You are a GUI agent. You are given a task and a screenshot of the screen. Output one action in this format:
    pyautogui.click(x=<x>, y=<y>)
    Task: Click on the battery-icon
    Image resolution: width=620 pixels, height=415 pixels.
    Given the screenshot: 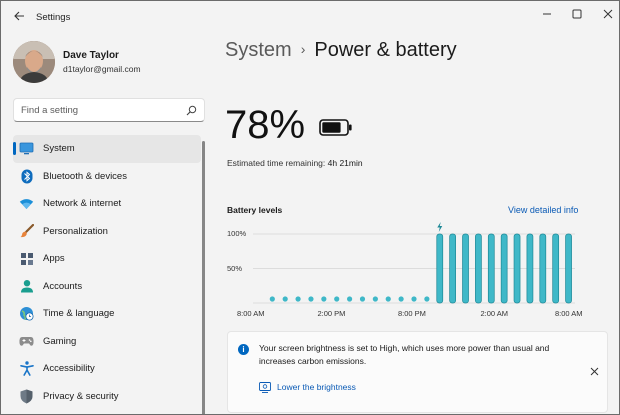 What is the action you would take?
    pyautogui.click(x=335, y=127)
    